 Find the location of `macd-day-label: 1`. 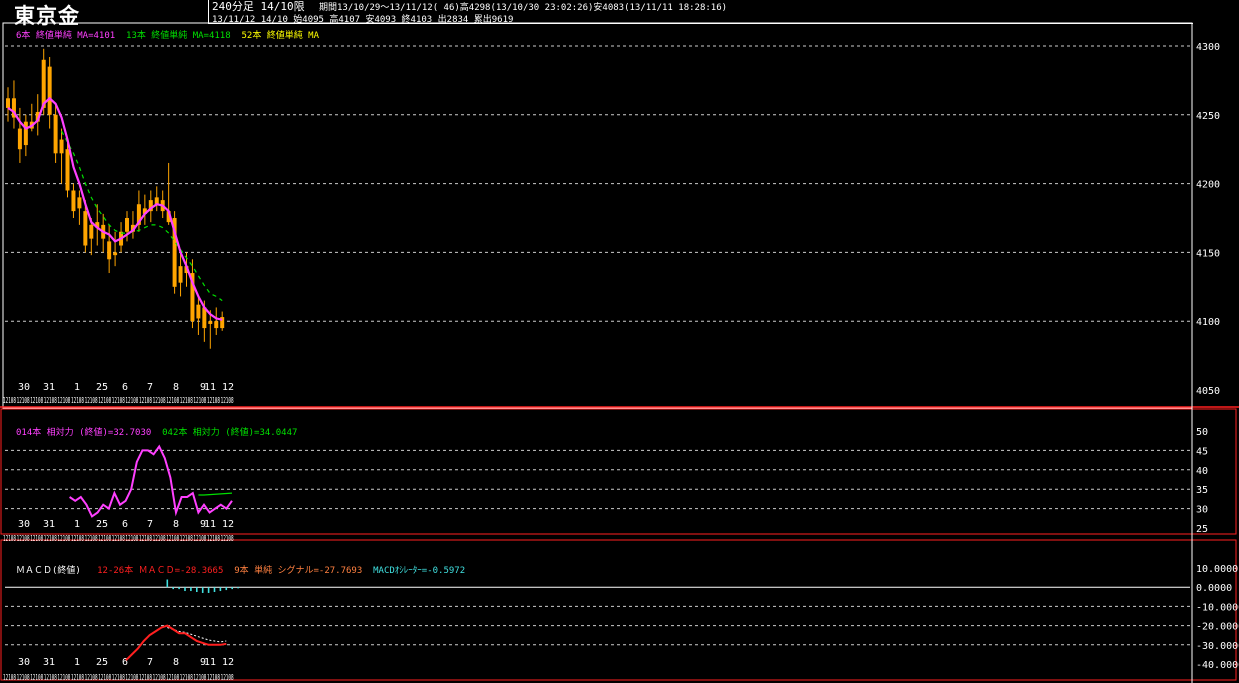

macd-day-label: 1 is located at coordinates (77, 662).